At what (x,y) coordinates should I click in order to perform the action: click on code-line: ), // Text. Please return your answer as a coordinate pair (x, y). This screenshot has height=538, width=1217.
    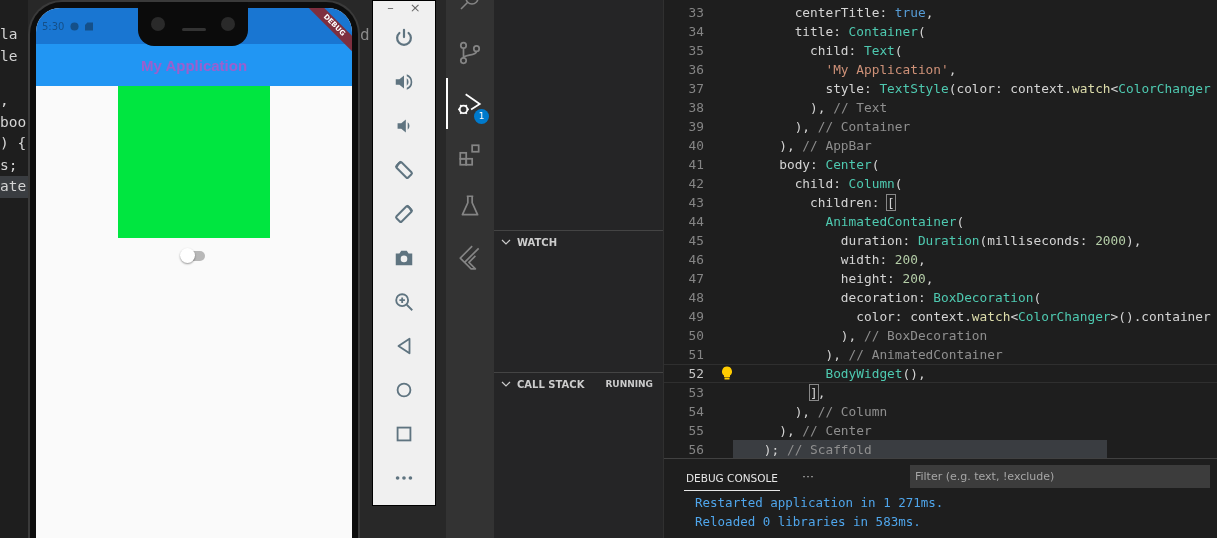
    Looking at the image, I should click on (848, 108).